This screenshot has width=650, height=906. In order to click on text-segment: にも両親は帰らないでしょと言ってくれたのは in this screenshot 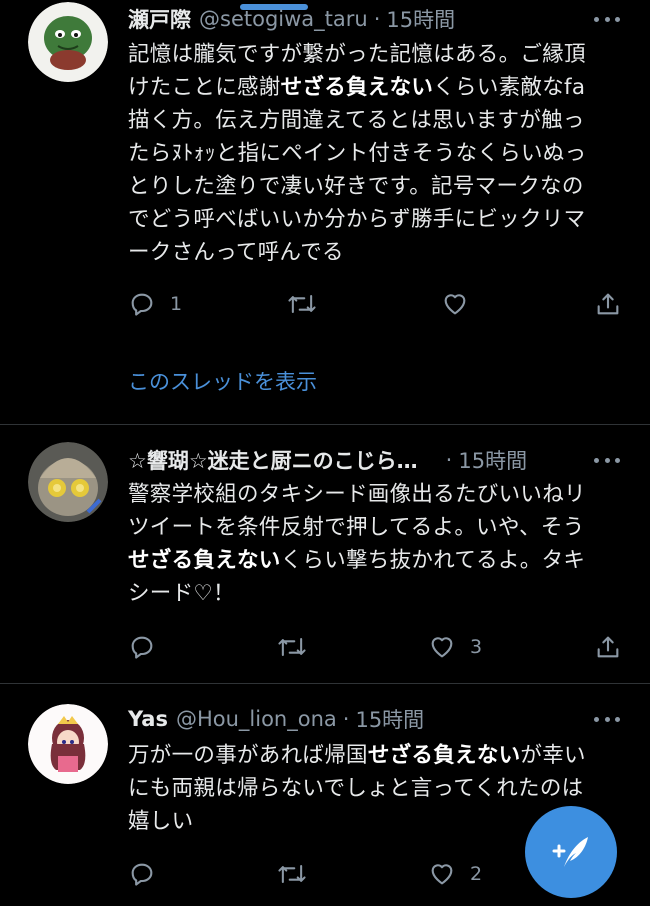, I will do `click(356, 788)`.